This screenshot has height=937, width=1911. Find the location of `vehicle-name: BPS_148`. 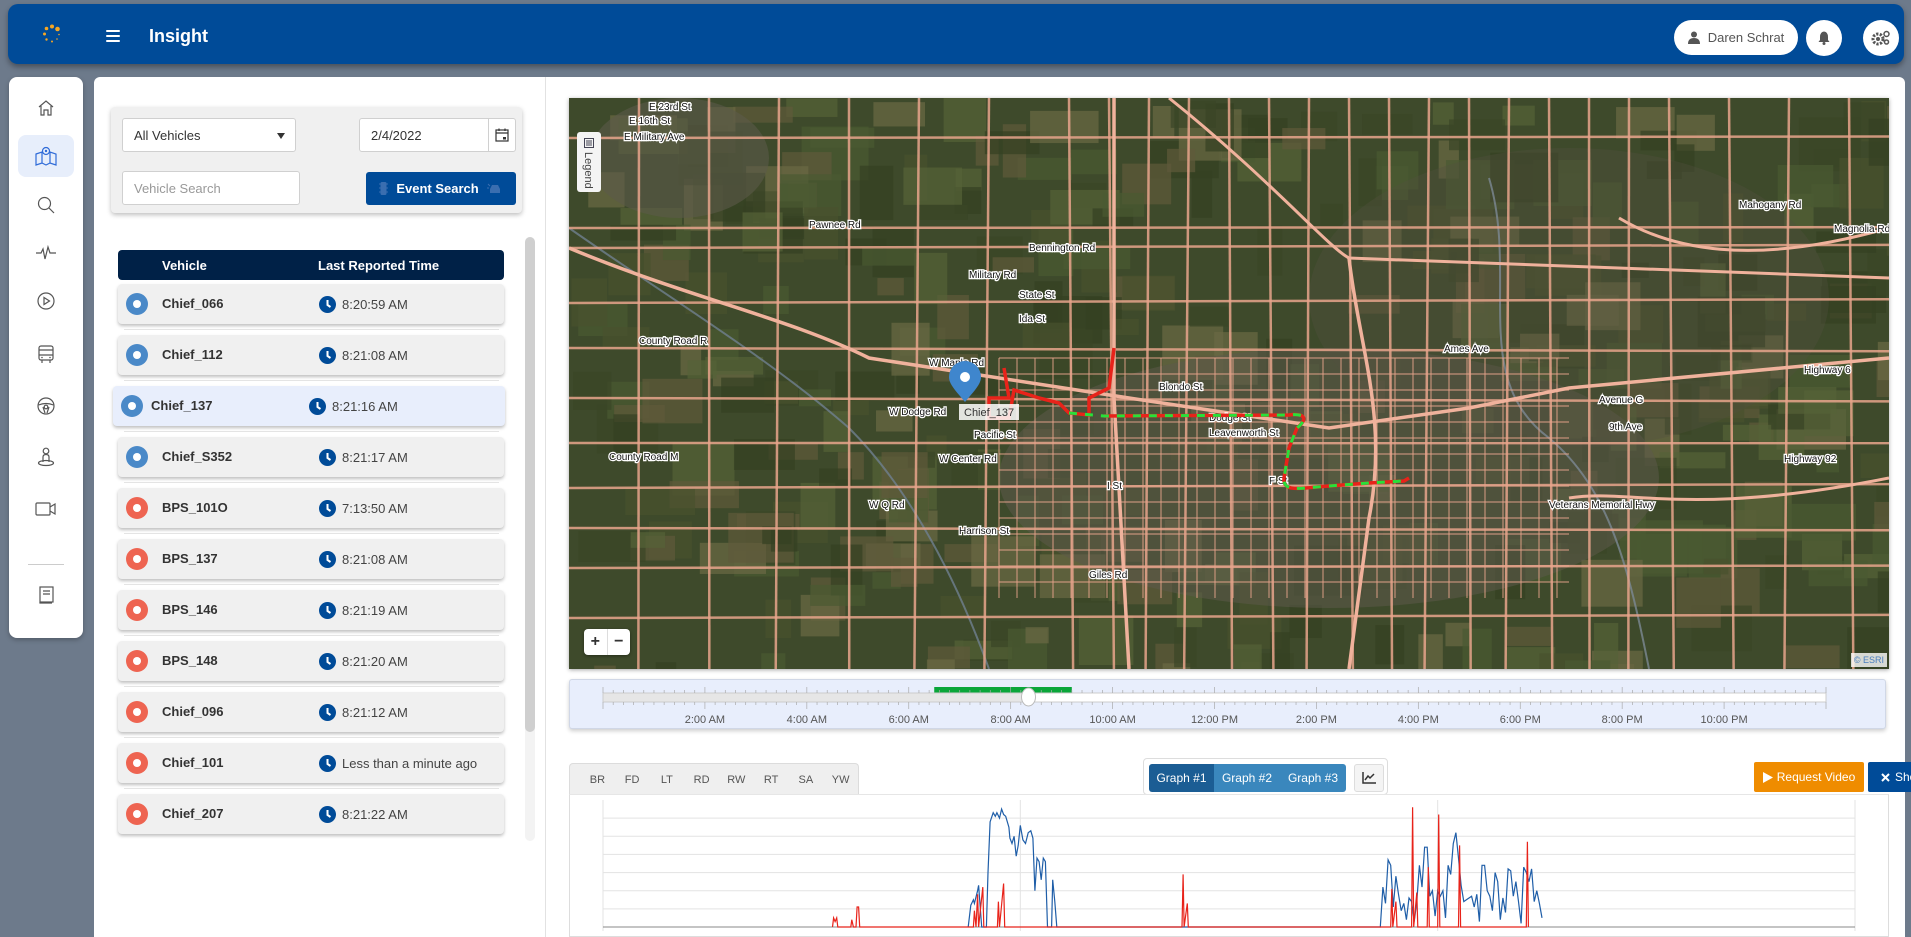

vehicle-name: BPS_148 is located at coordinates (190, 660).